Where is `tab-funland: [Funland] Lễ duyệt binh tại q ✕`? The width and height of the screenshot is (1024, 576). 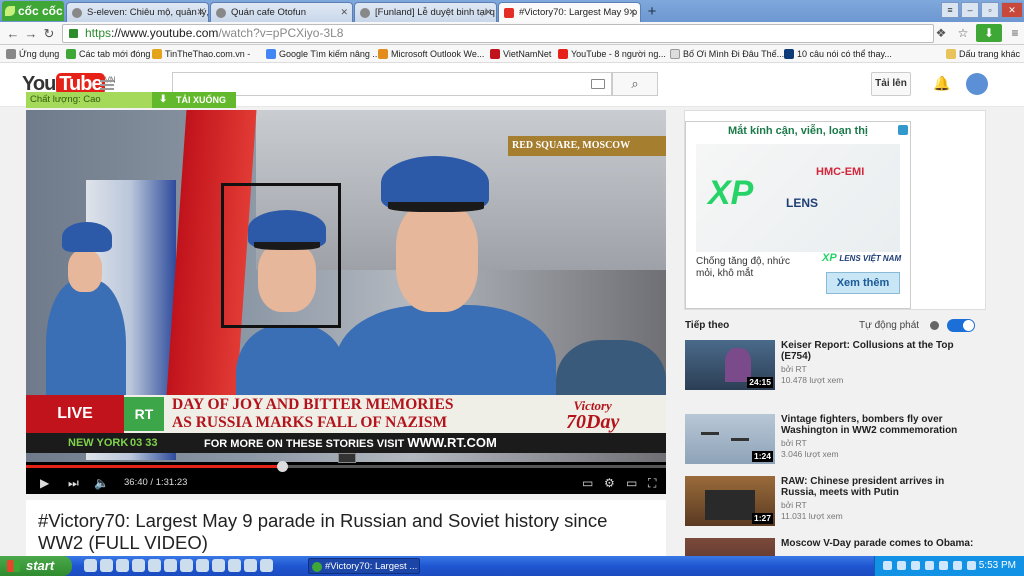 tab-funland: [Funland] Lễ duyệt binh tại q ✕ is located at coordinates (425, 12).